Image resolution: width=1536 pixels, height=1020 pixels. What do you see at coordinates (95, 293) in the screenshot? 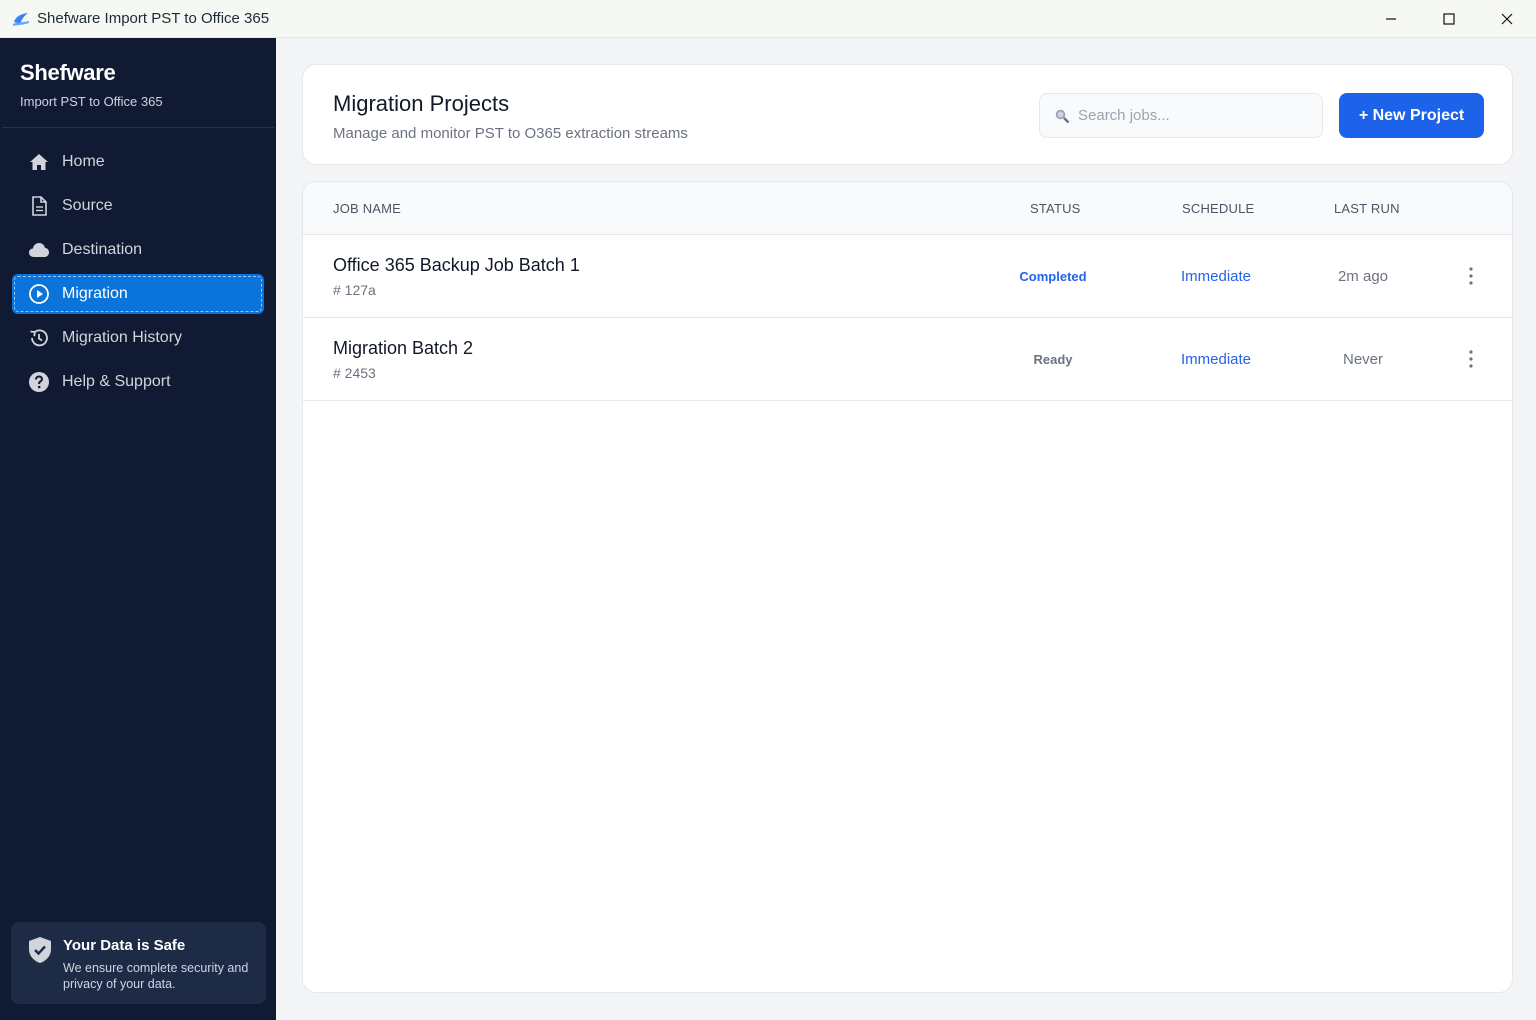
I see `sidebar-item-label: Migration` at bounding box center [95, 293].